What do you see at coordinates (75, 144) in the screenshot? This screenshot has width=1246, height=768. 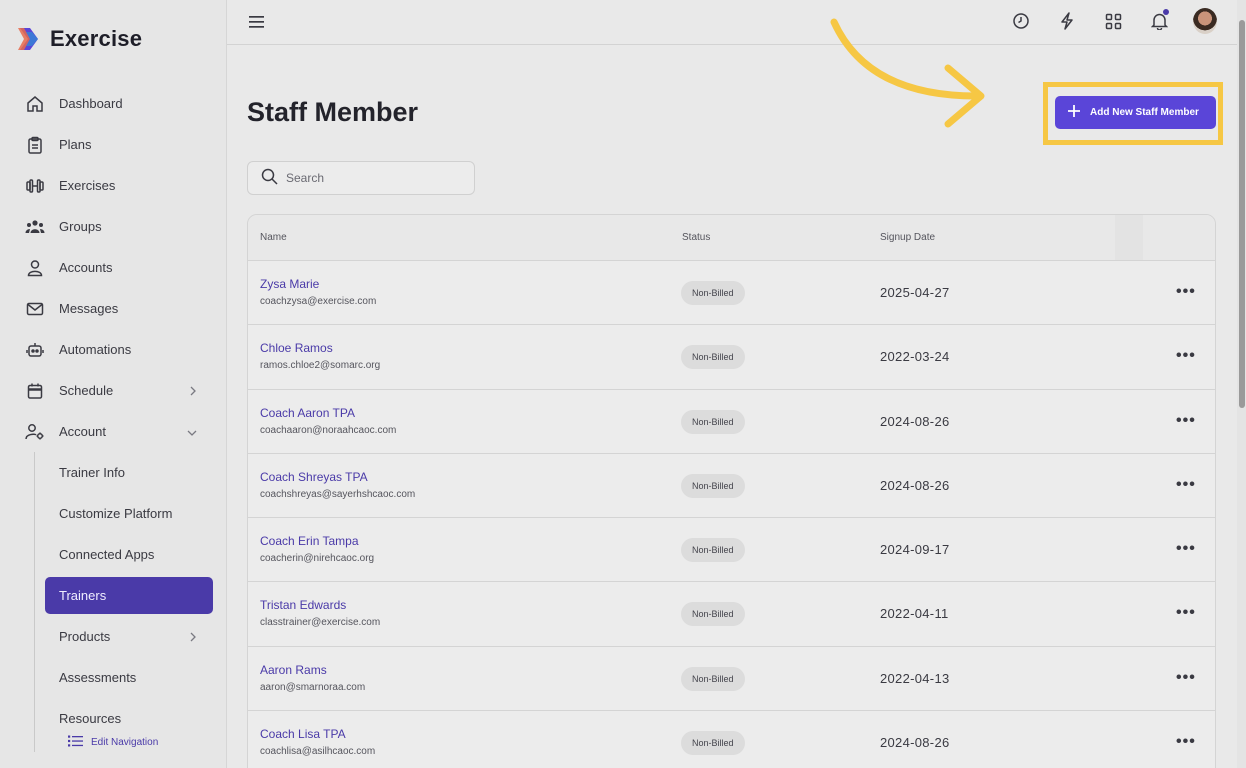 I see `sidebar-item-label: Plans` at bounding box center [75, 144].